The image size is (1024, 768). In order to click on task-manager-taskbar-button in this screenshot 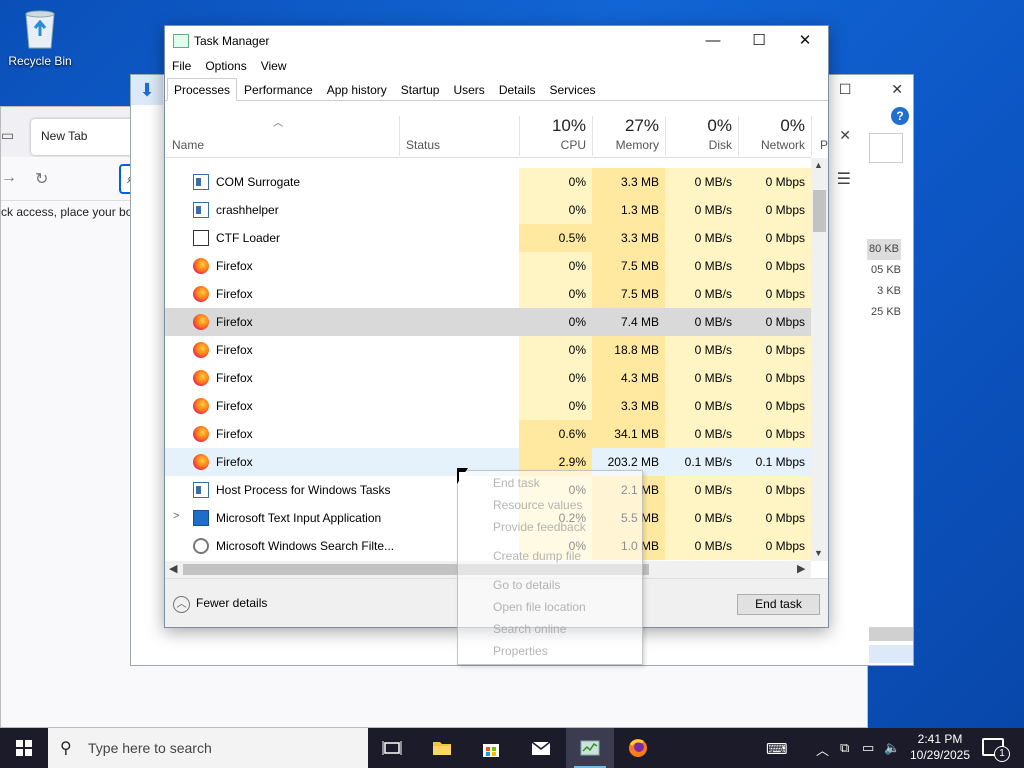, I will do `click(590, 748)`.